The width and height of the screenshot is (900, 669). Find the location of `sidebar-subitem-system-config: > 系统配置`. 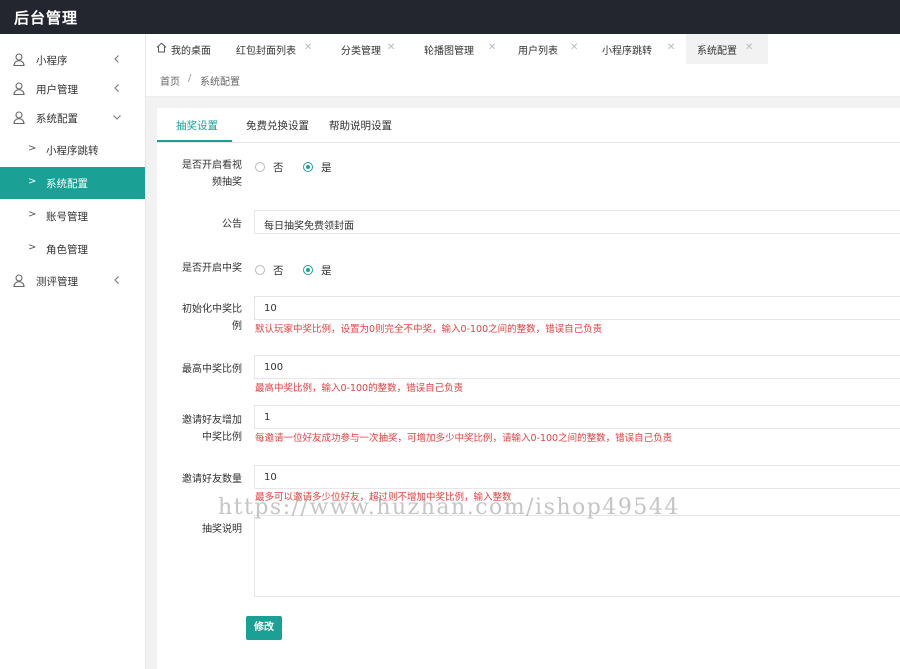

sidebar-subitem-system-config: > 系统配置 is located at coordinates (72, 183).